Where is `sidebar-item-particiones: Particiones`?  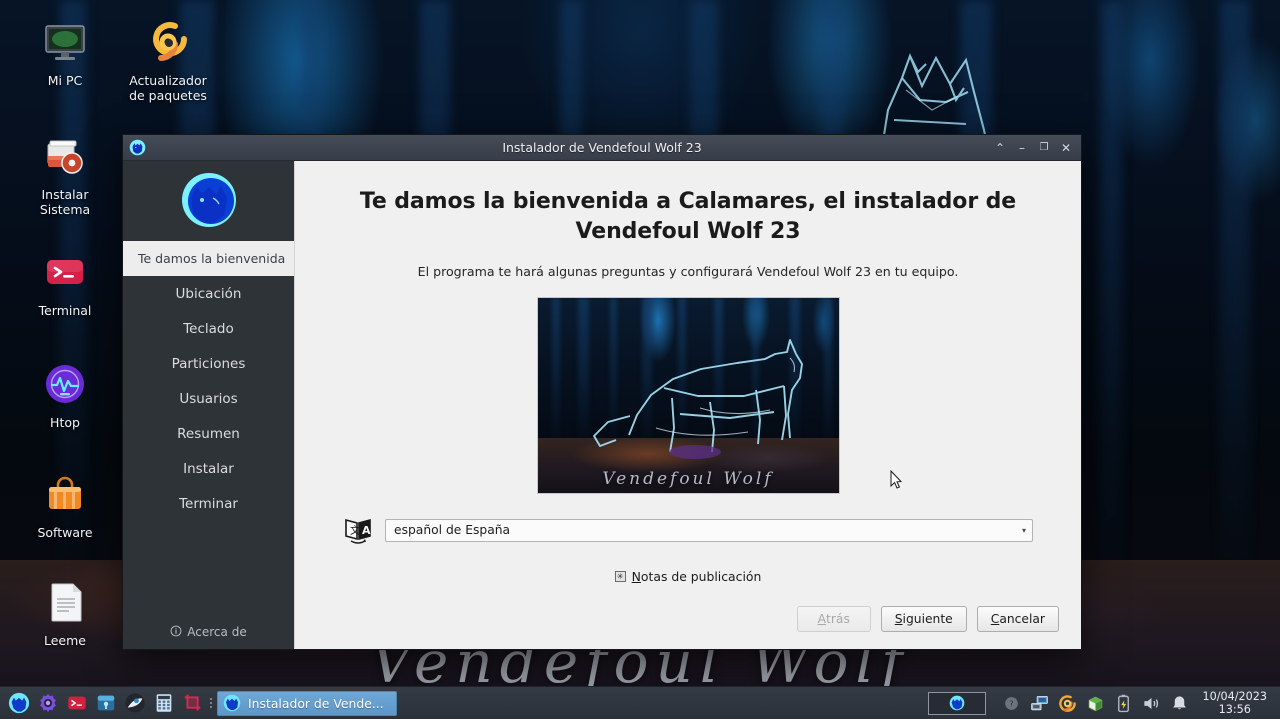
sidebar-item-particiones: Particiones is located at coordinates (208, 363).